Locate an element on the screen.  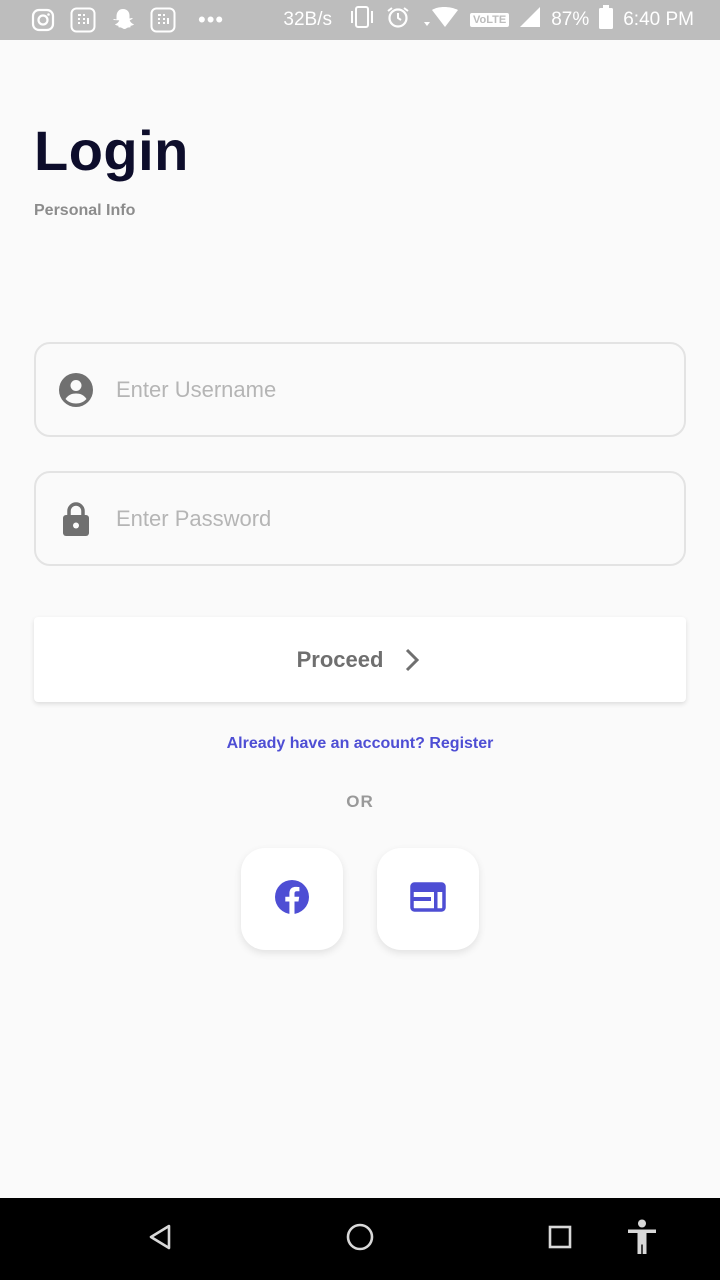
register-link: Already have an account? Register is located at coordinates (360, 744).